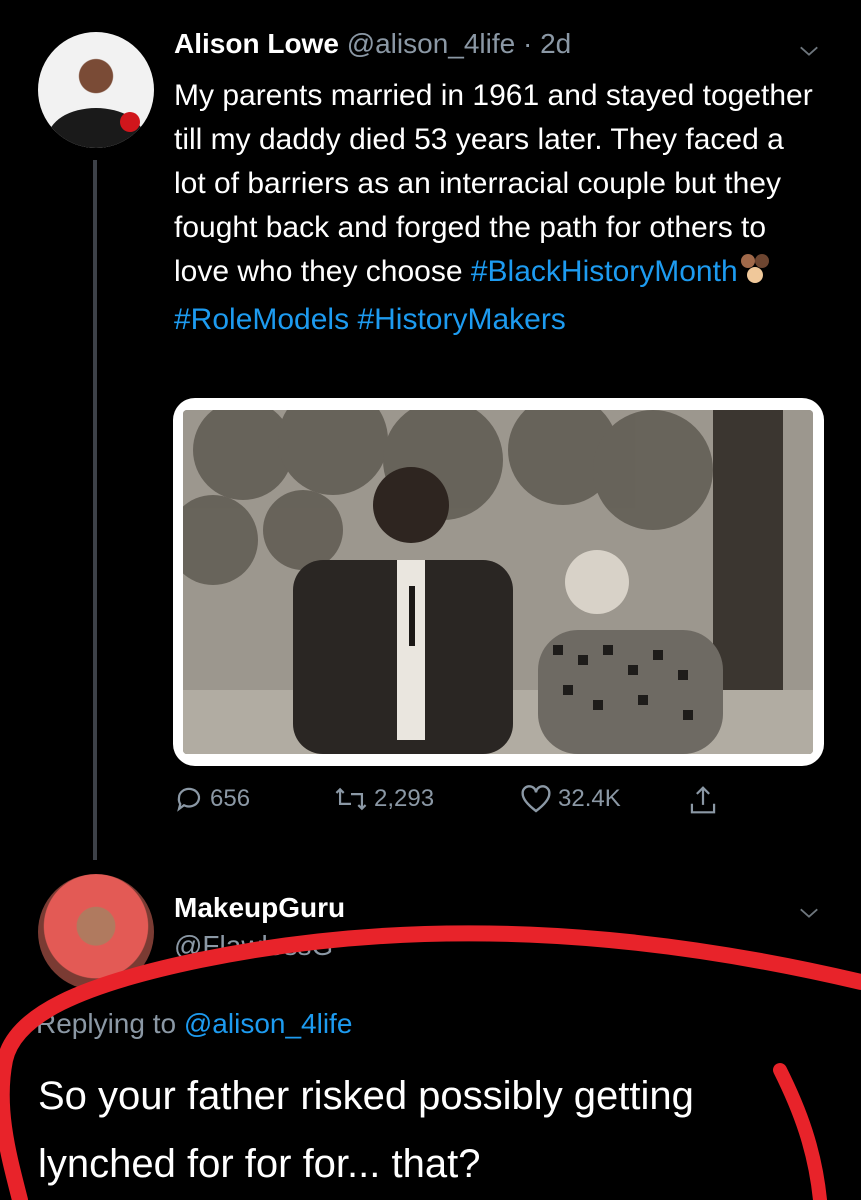  What do you see at coordinates (189, 799) in the screenshot?
I see `reply-icon` at bounding box center [189, 799].